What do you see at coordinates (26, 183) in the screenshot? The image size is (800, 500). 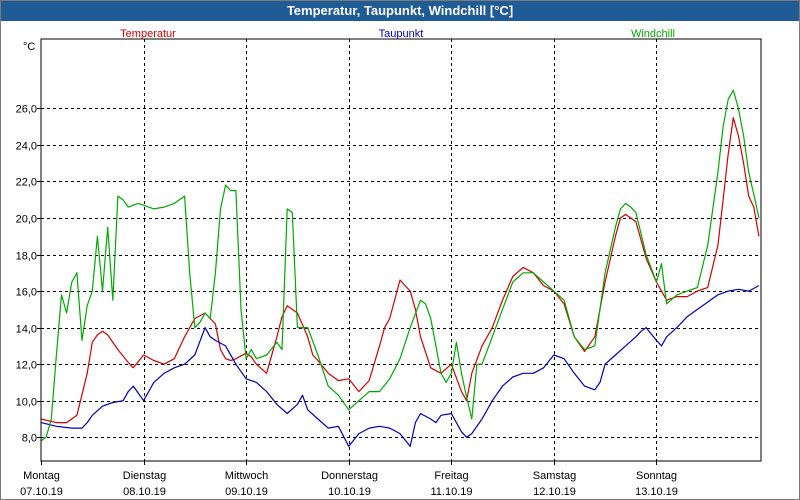 I see `y-tick-label: 22,0` at bounding box center [26, 183].